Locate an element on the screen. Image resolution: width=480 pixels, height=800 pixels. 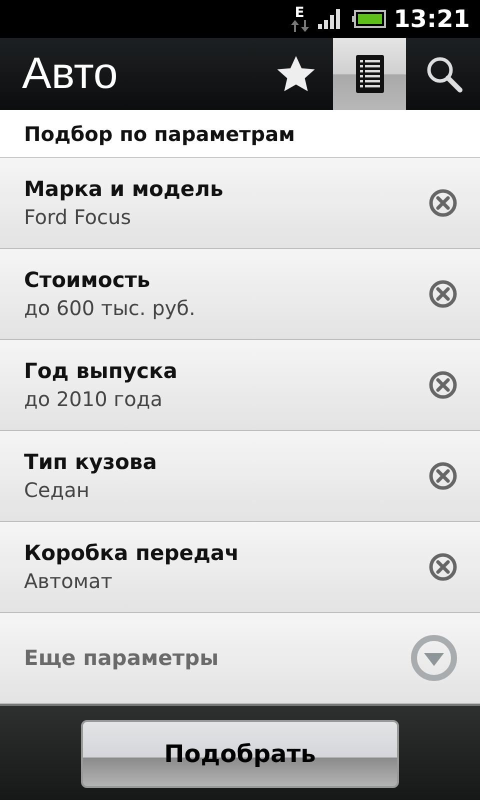
data-arrows-icon is located at coordinates (300, 26).